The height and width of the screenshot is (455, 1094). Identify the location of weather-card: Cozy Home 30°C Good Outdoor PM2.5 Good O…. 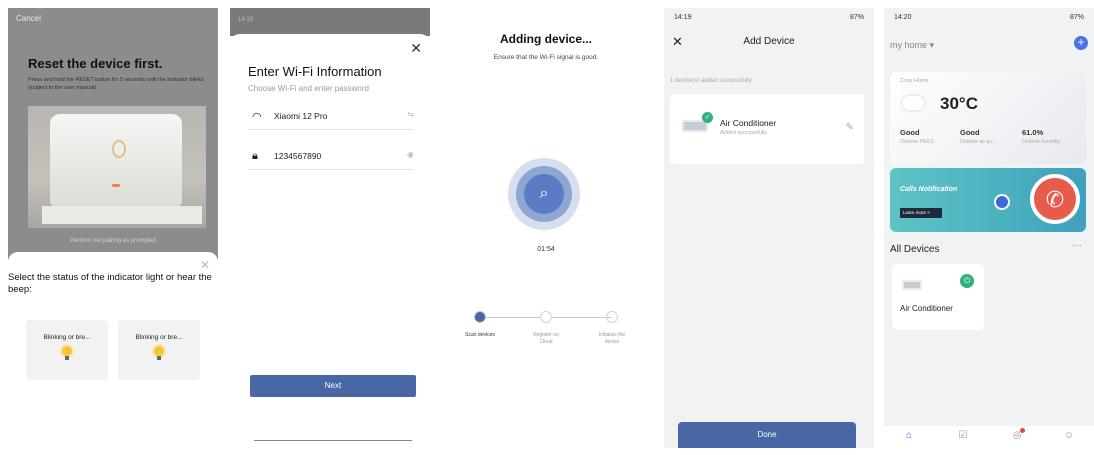
(988, 118).